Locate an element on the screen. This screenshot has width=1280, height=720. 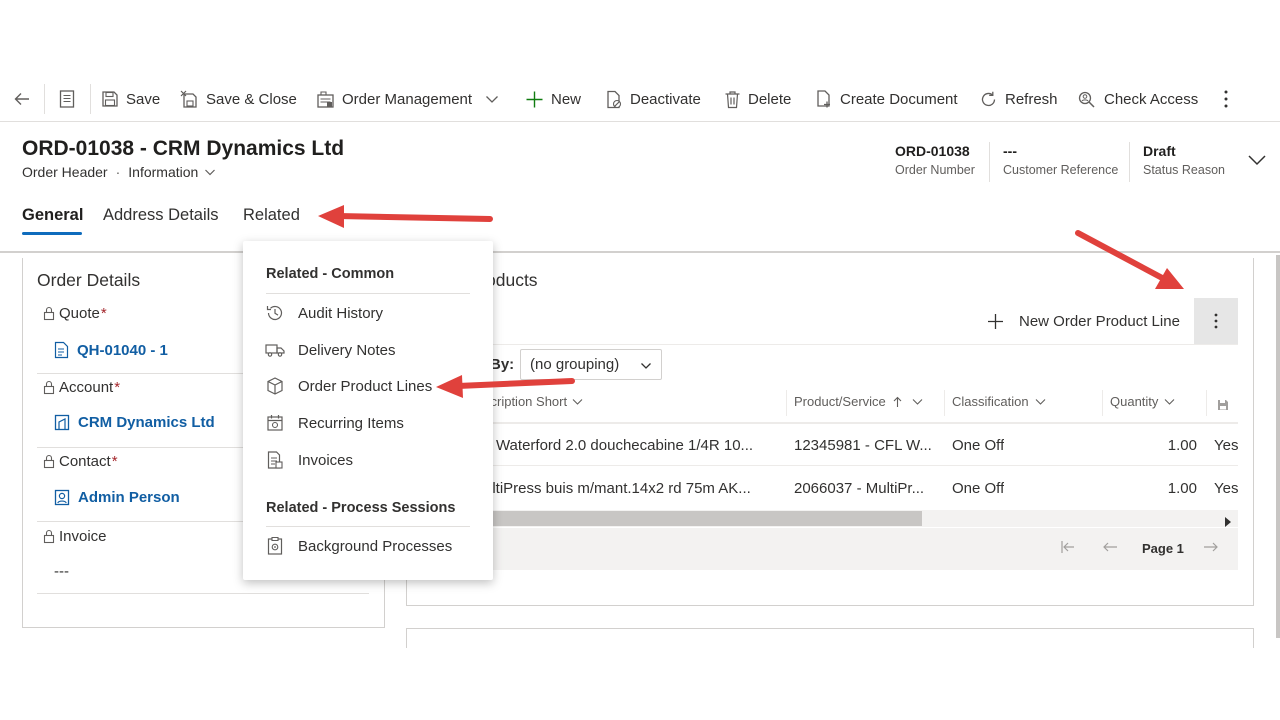
account-link: CRM Dynamics Ltd is located at coordinates (146, 422).